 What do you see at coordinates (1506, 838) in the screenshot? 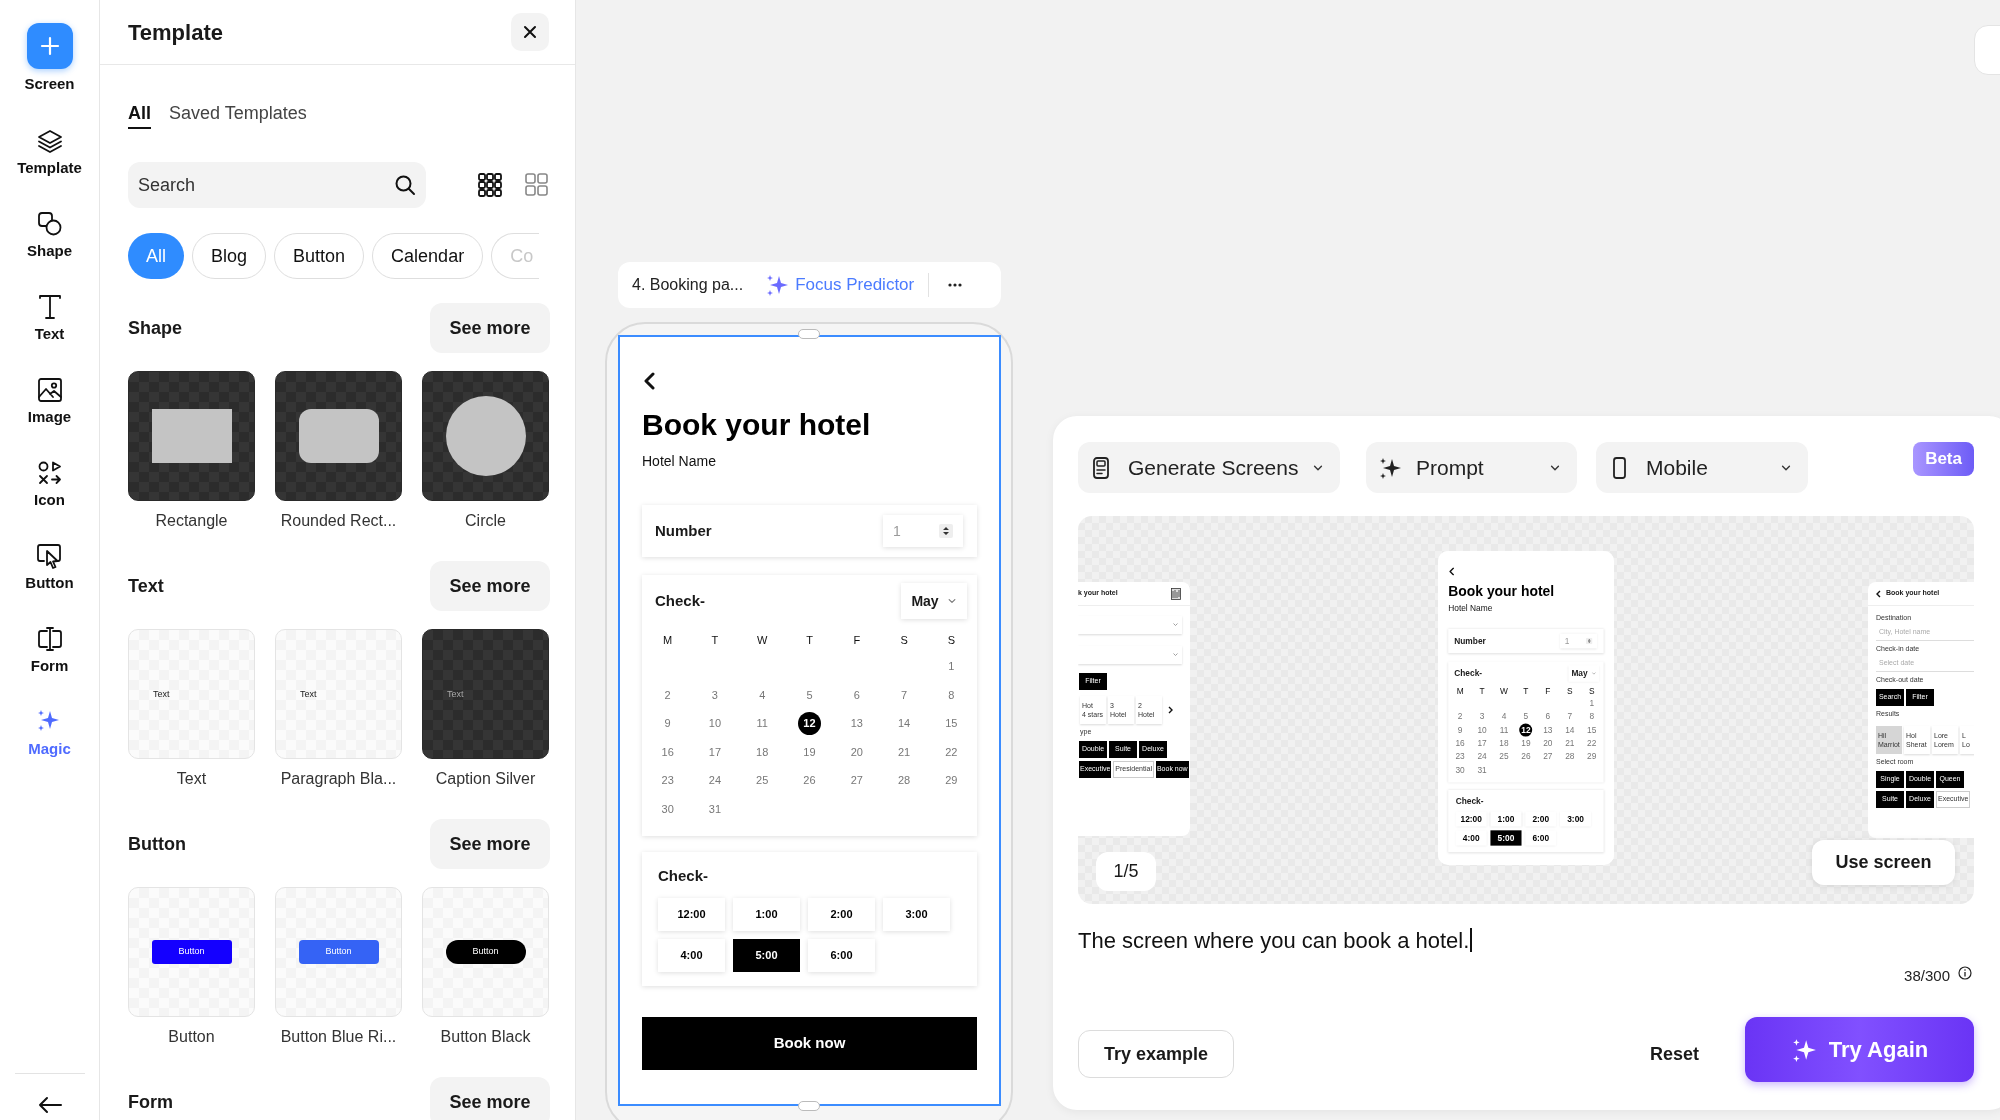
I see `time-slot: 5:00` at bounding box center [1506, 838].